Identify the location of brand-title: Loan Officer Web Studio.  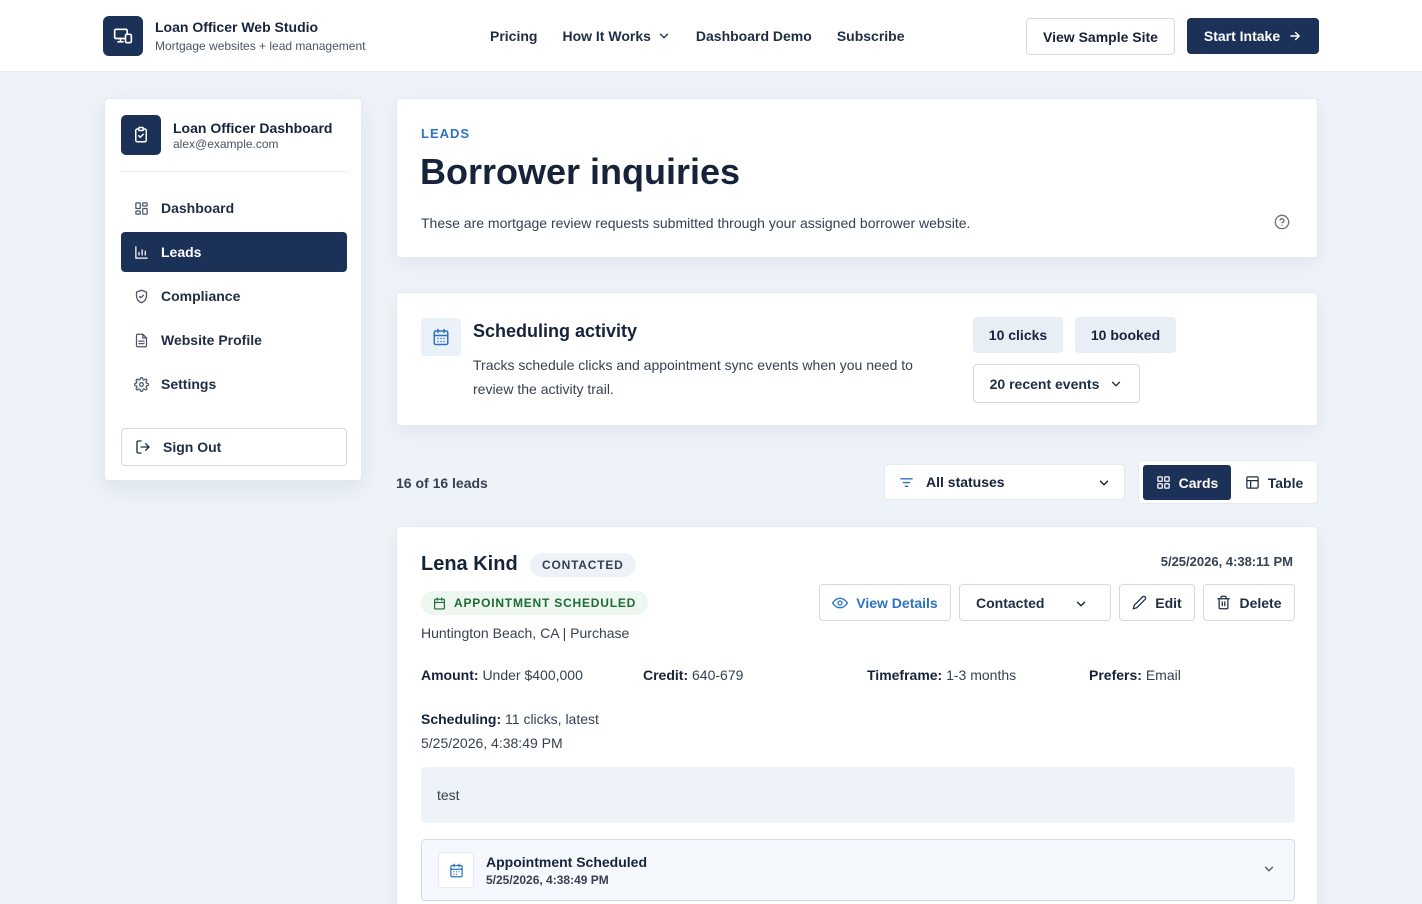
(237, 27).